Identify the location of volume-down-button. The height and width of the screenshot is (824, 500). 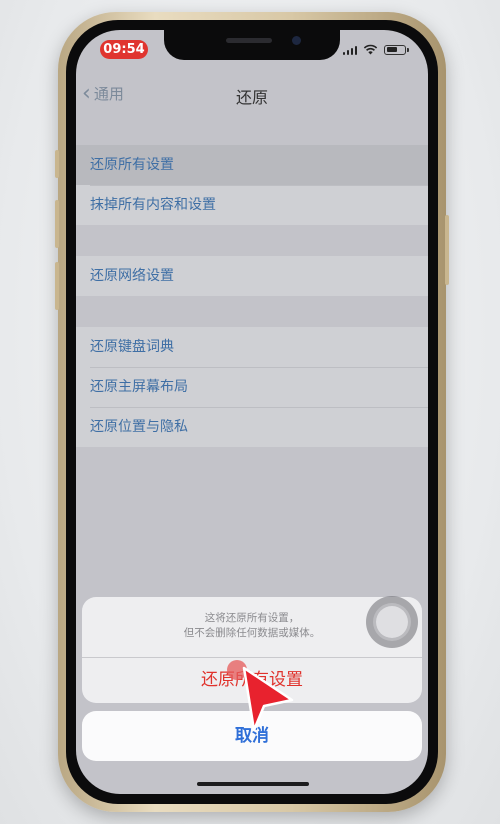
(57, 286).